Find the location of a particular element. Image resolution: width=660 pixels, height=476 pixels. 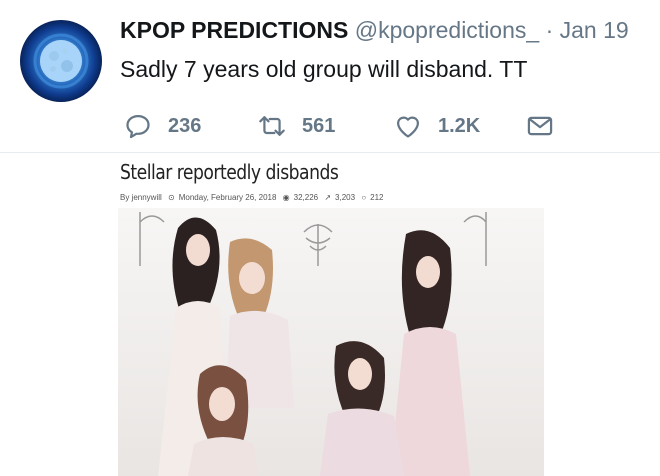

reply-button: 236 is located at coordinates (162, 126).